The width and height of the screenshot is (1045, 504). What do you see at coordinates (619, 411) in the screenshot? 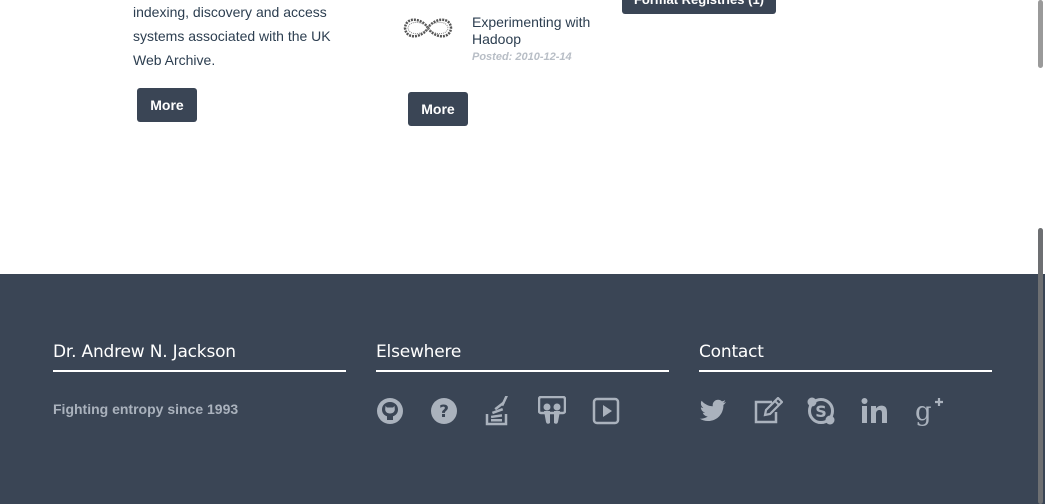
I see `video-play-icon` at bounding box center [619, 411].